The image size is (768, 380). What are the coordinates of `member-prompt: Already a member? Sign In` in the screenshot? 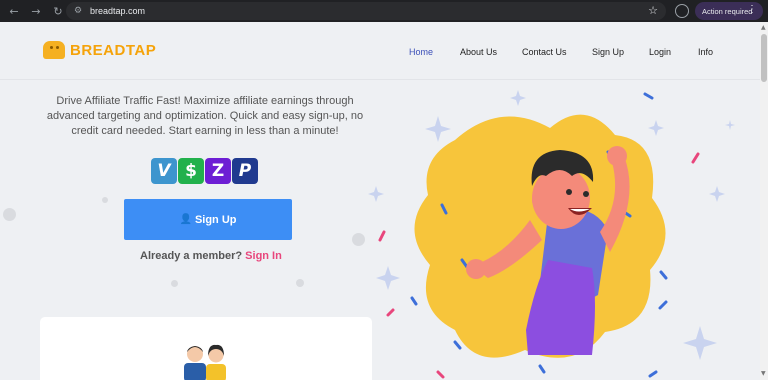 It's located at (211, 256).